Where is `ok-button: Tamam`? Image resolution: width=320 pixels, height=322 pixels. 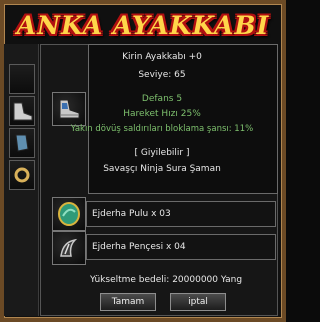
ok-button: Tamam is located at coordinates (128, 302).